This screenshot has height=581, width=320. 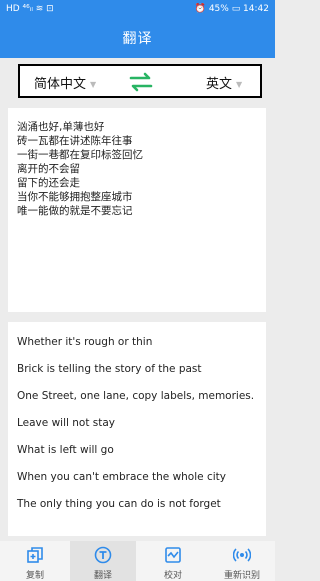 What do you see at coordinates (30, 9) in the screenshot?
I see `status-left: HD ⁴⁶ᵢₗ ≋ ⊡` at bounding box center [30, 9].